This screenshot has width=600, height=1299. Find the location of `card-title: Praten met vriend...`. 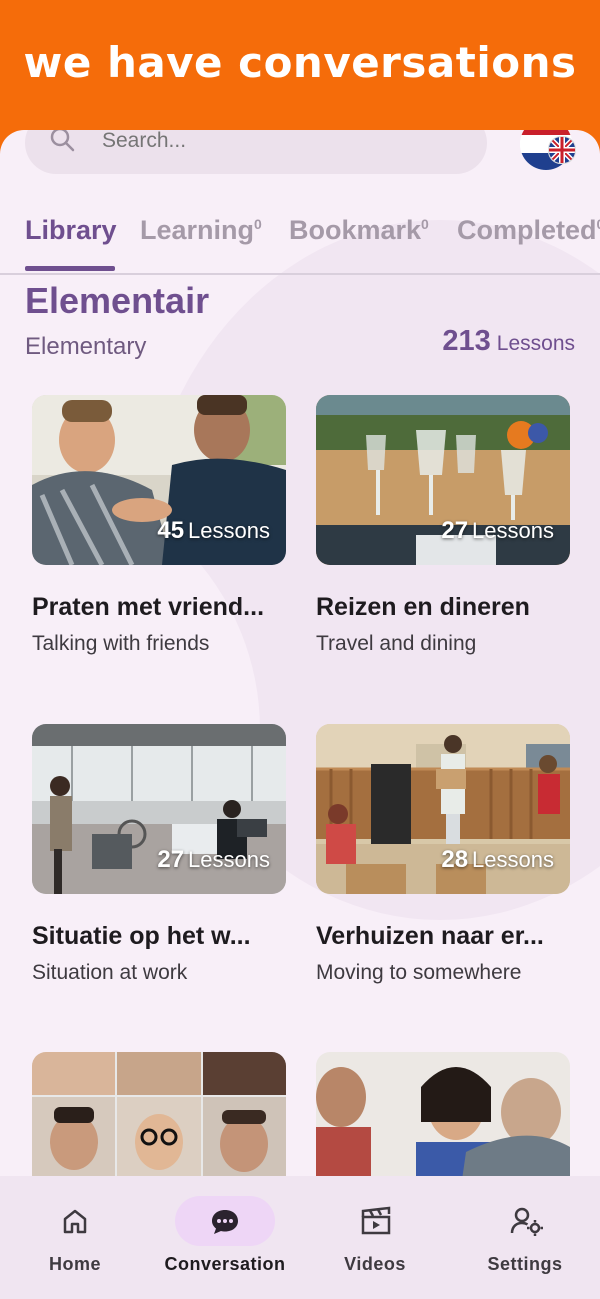

card-title: Praten met vriend... is located at coordinates (148, 607).